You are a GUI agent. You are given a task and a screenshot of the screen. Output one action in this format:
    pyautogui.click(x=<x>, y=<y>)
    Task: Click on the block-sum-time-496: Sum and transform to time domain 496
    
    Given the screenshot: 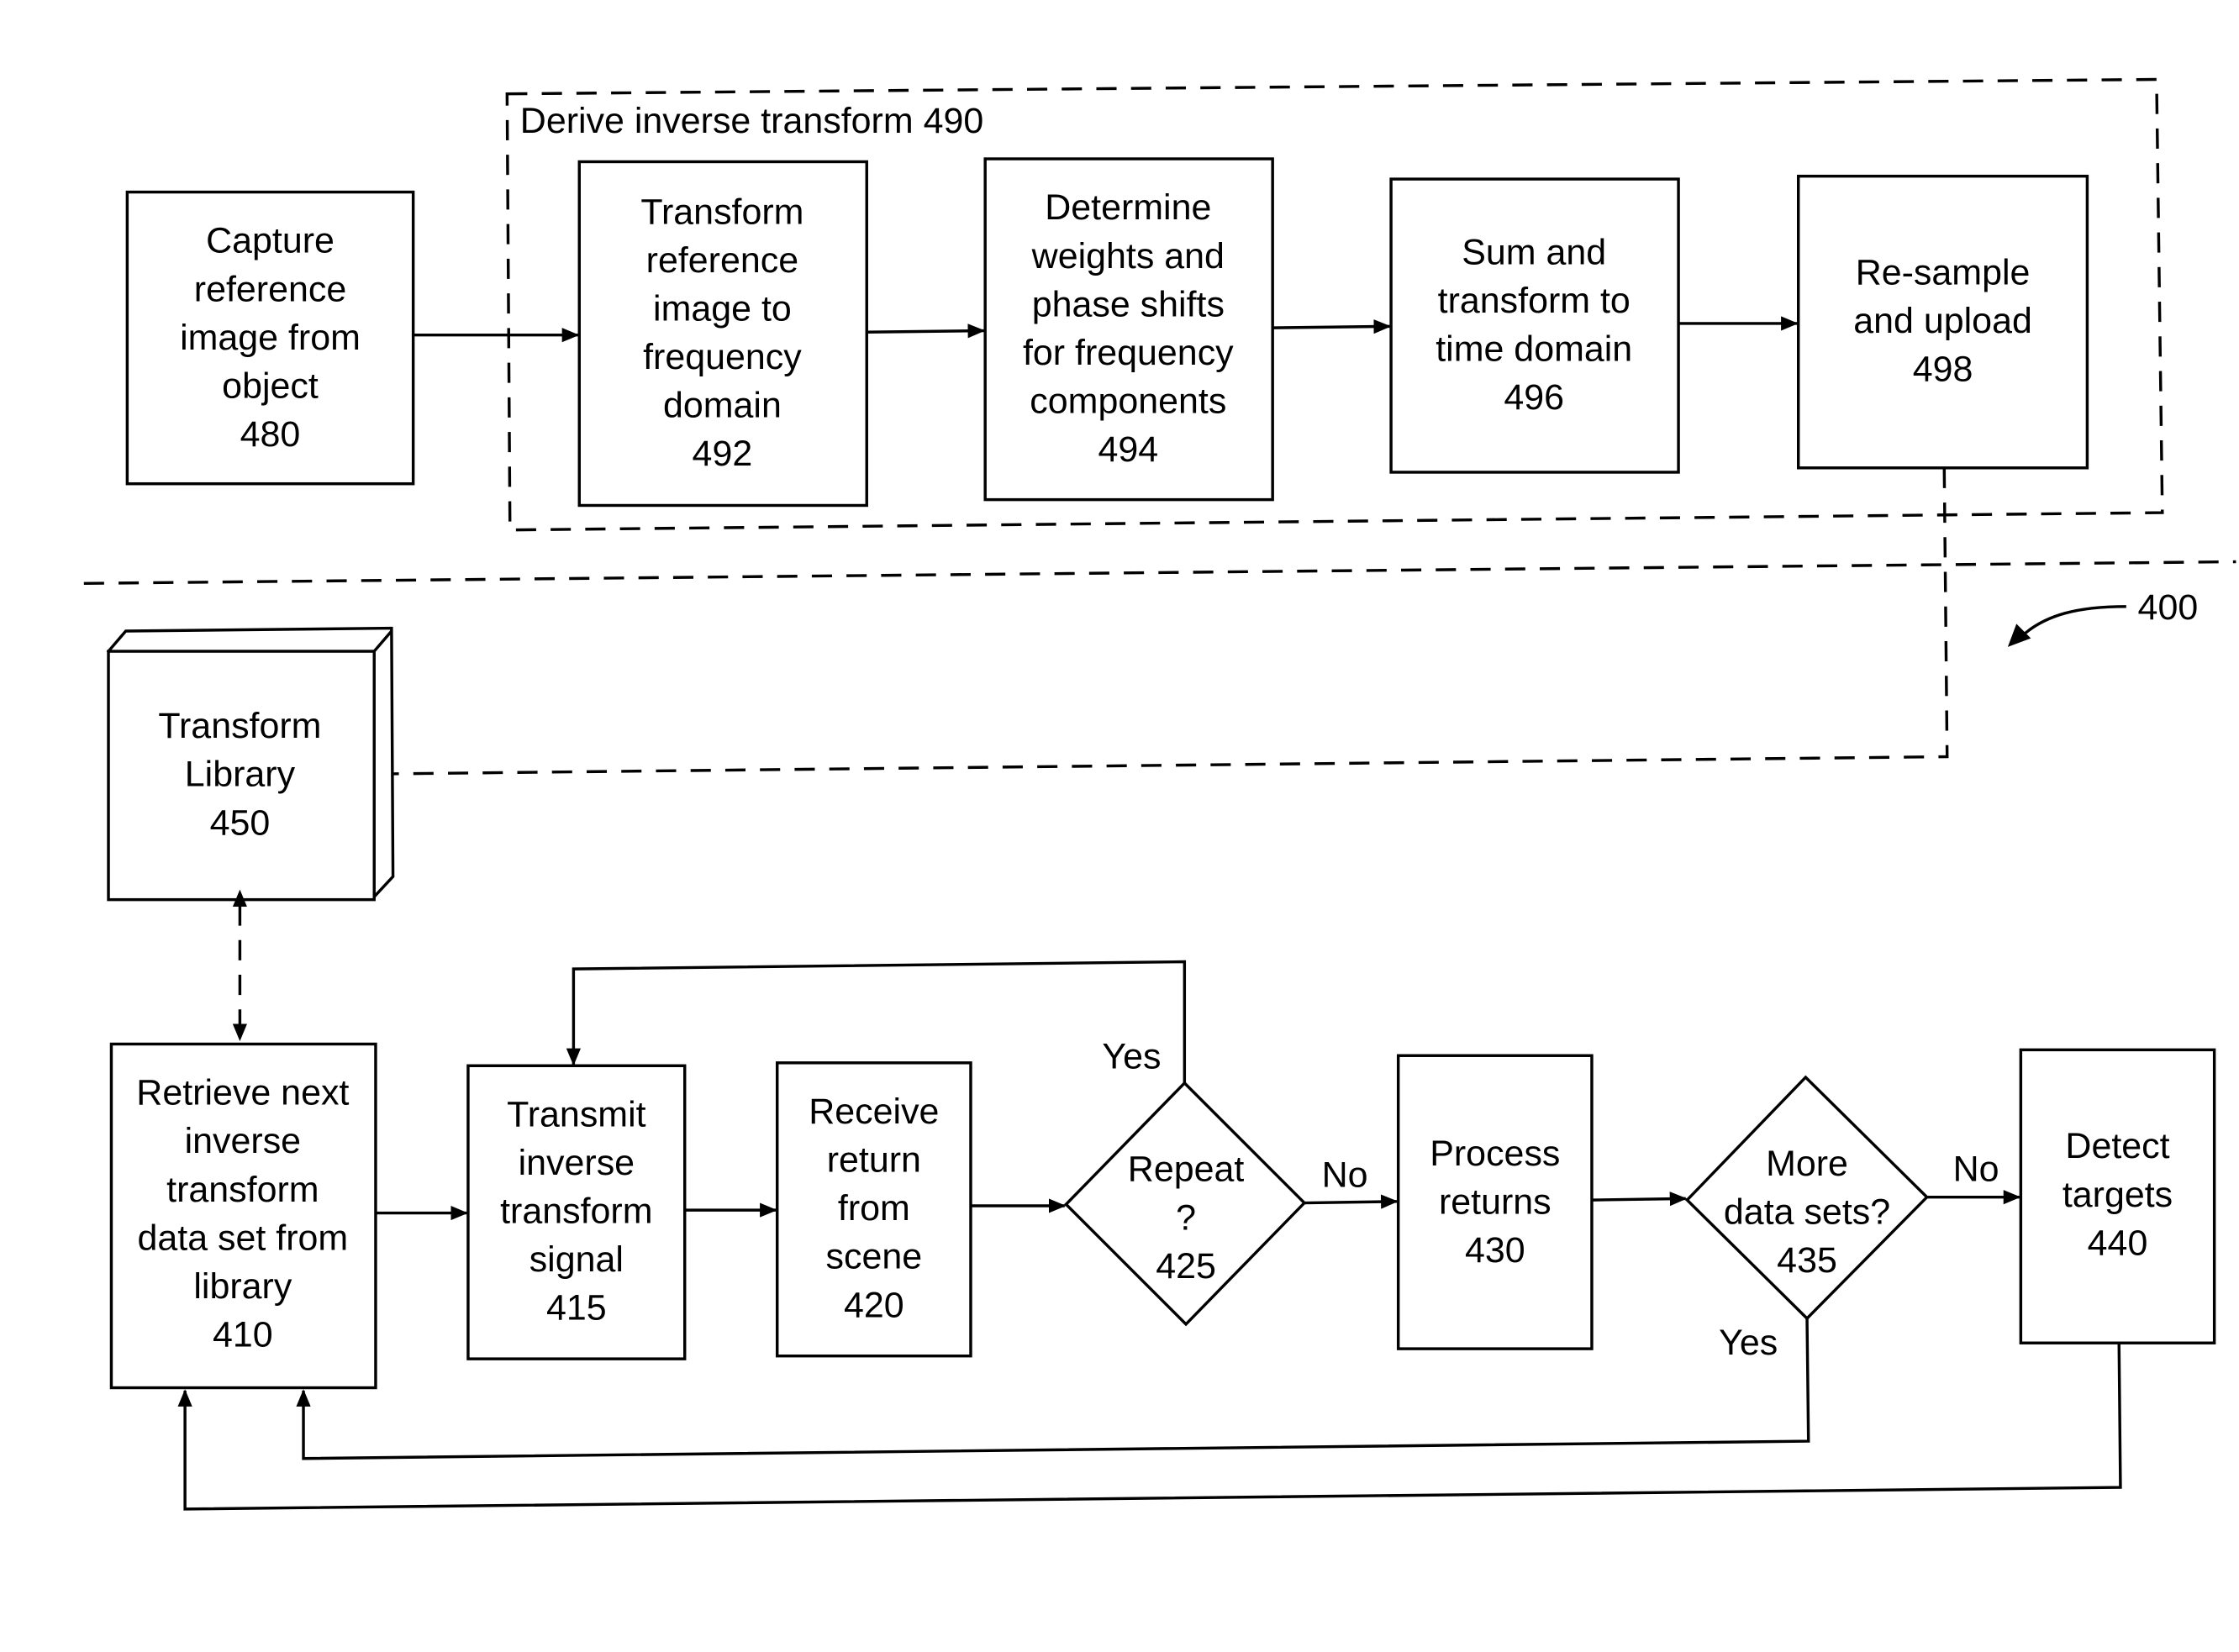 What is the action you would take?
    pyautogui.click(x=1534, y=326)
    